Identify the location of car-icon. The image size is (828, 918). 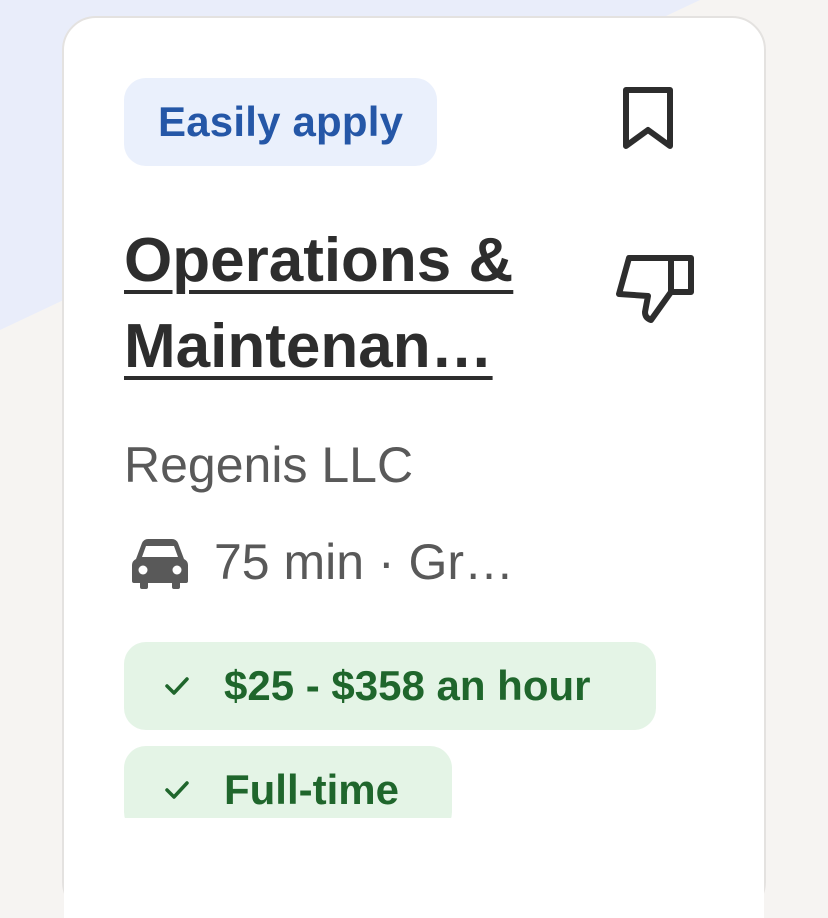
(160, 564).